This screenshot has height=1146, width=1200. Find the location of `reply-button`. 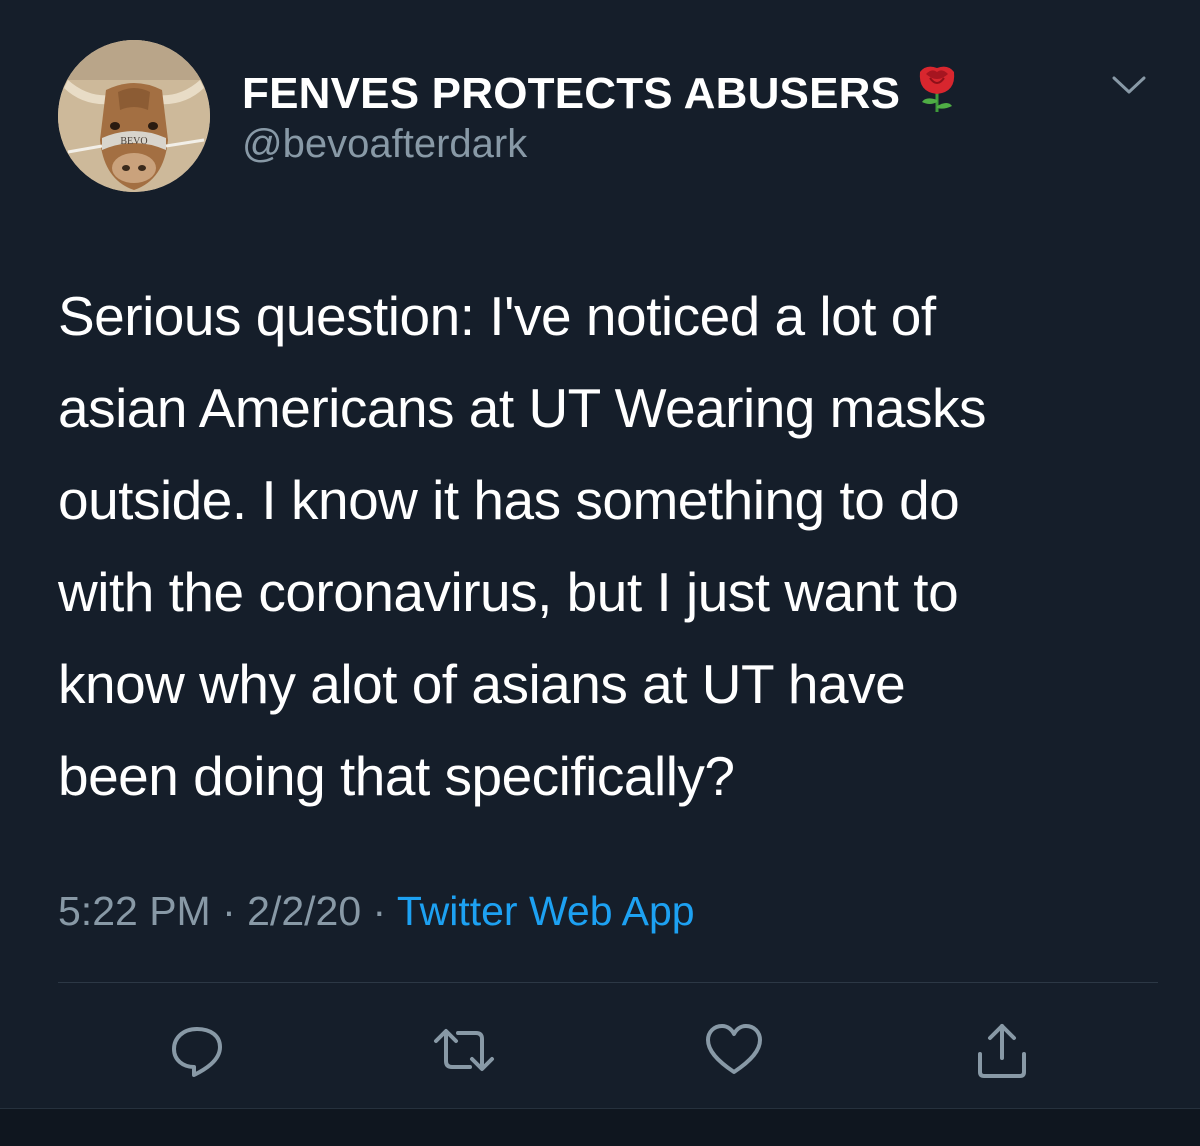

reply-button is located at coordinates (197, 1050).